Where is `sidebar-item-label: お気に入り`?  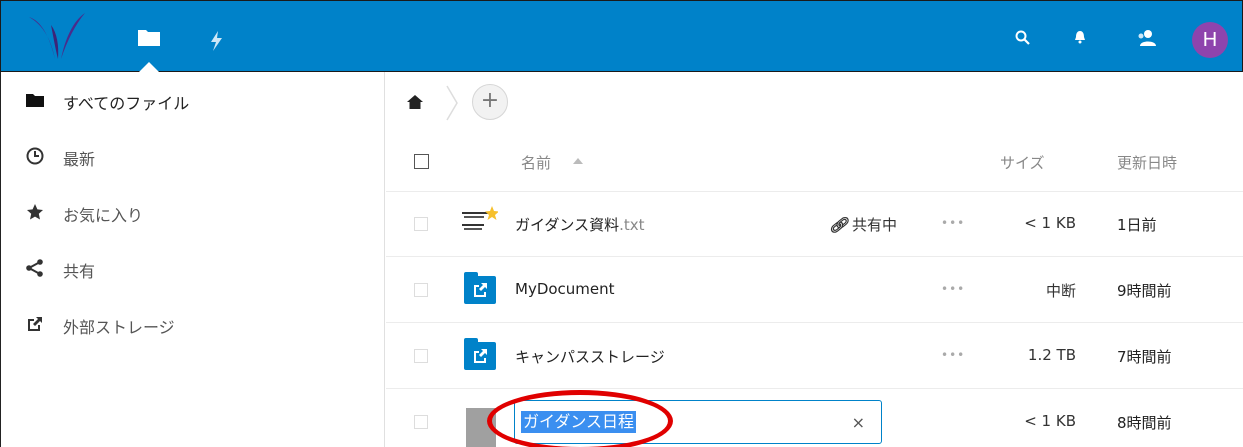
sidebar-item-label: お気に入り is located at coordinates (103, 215).